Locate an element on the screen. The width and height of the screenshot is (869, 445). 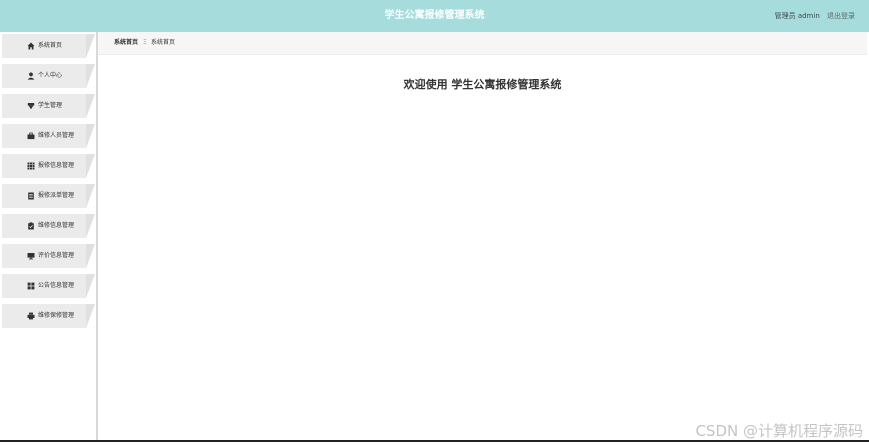
student-icon is located at coordinates (31, 106).